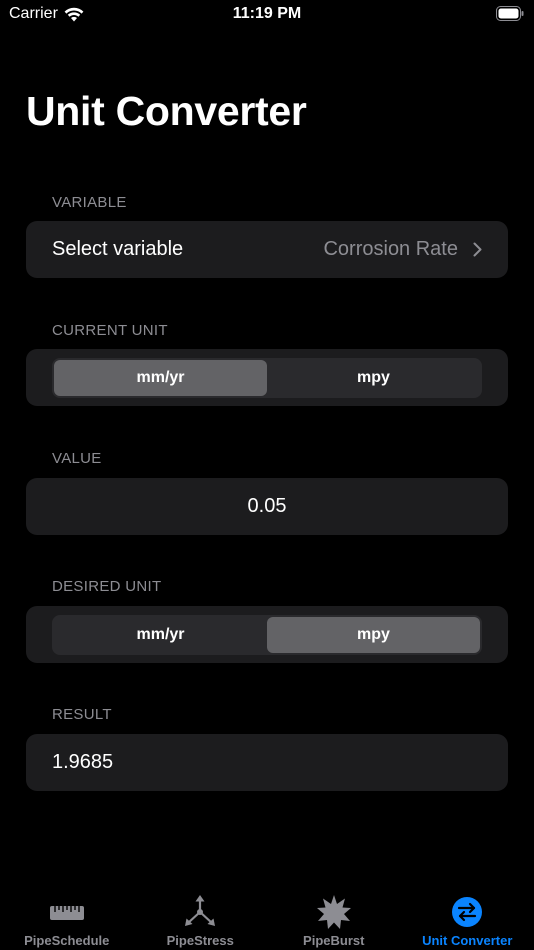 This screenshot has width=534, height=950. Describe the element at coordinates (110, 330) in the screenshot. I see `current-unit-header: CURRENT UNIT` at that location.